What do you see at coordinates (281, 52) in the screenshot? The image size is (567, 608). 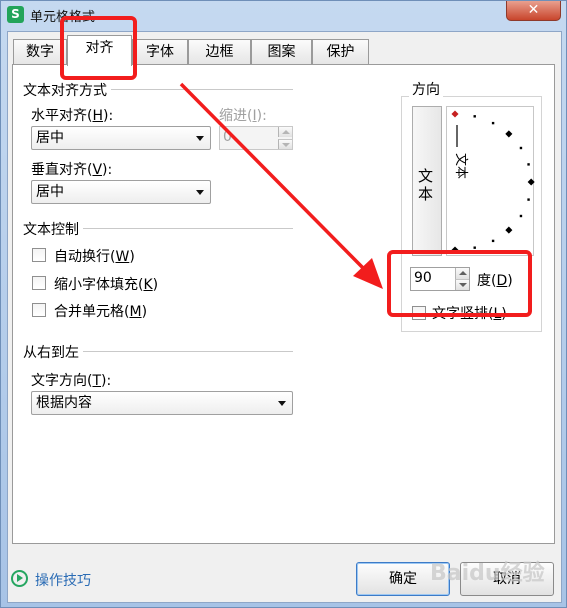 I see `tab-pattern: 图案` at bounding box center [281, 52].